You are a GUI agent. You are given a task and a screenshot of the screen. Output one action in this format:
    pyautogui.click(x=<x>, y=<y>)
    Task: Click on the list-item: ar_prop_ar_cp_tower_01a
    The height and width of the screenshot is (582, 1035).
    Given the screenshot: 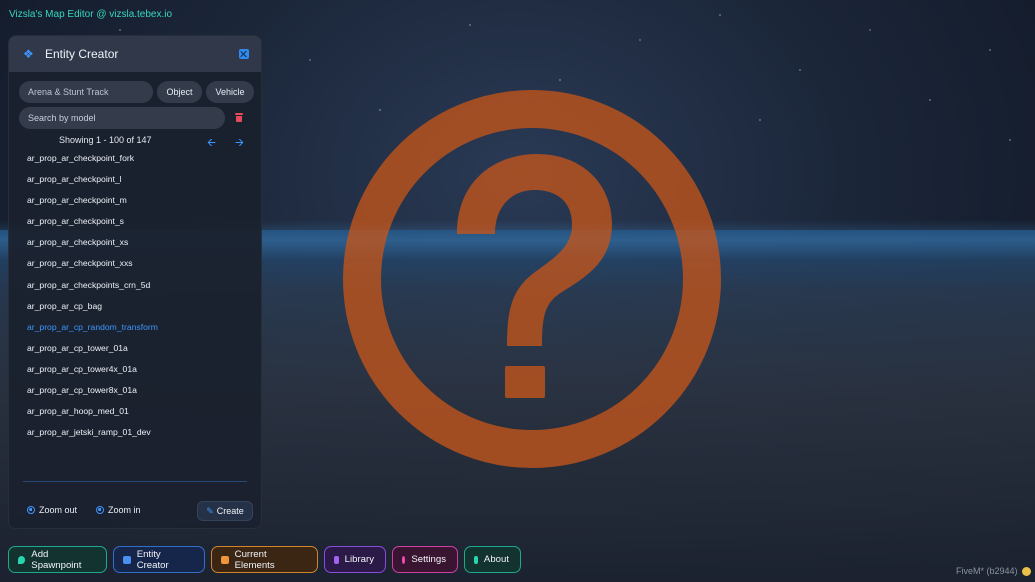 What is the action you would take?
    pyautogui.click(x=135, y=348)
    